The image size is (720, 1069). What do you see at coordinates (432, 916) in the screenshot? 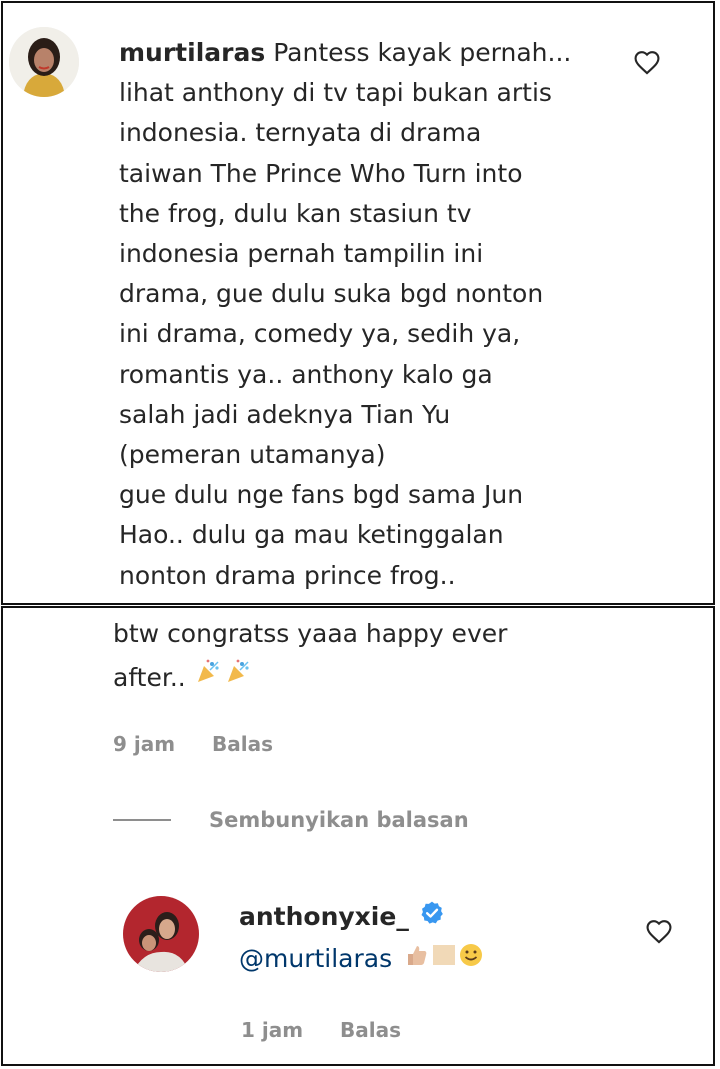
I see `verified-badge-icon` at bounding box center [432, 916].